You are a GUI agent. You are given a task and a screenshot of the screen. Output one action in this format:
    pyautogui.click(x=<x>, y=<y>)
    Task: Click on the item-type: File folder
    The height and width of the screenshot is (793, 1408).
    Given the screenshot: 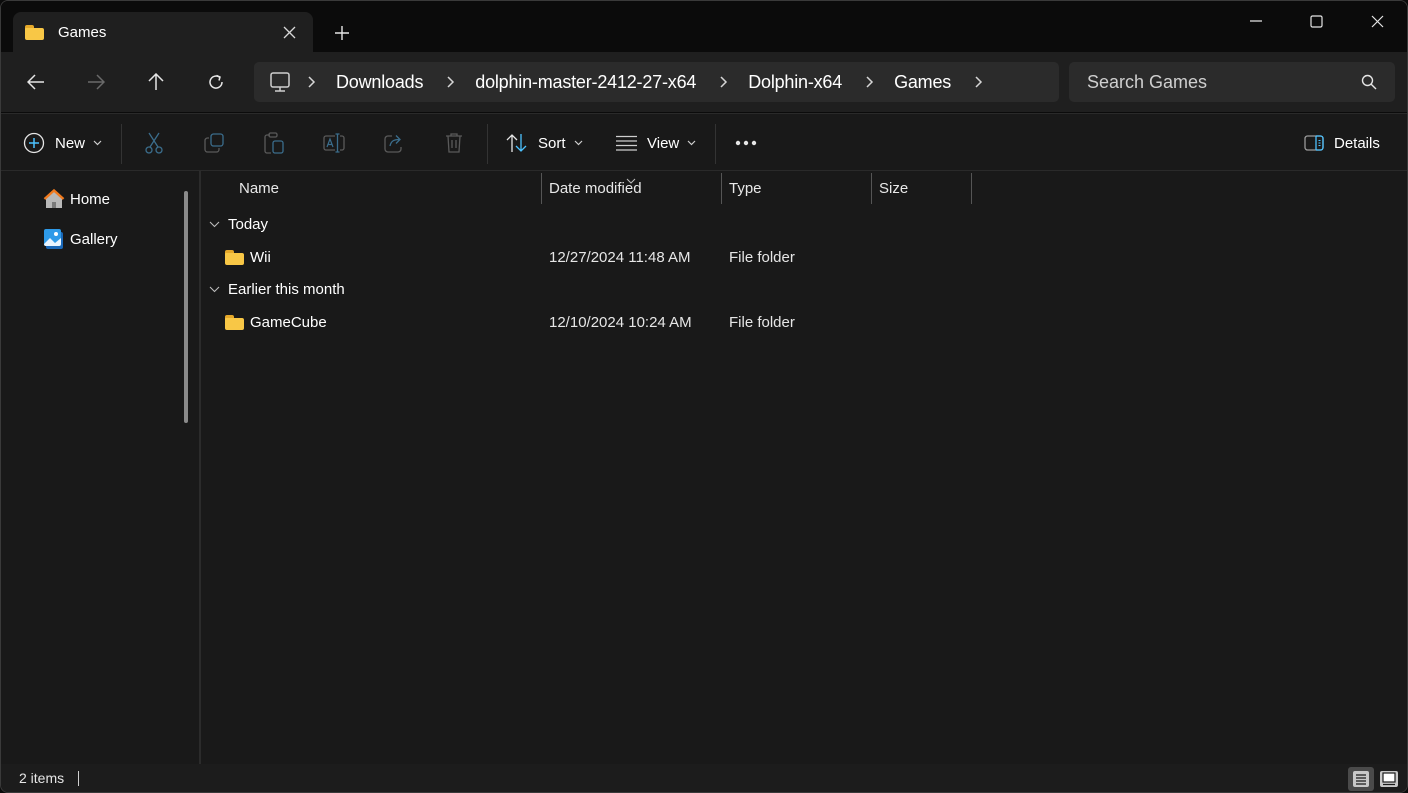 What is the action you would take?
    pyautogui.click(x=762, y=257)
    